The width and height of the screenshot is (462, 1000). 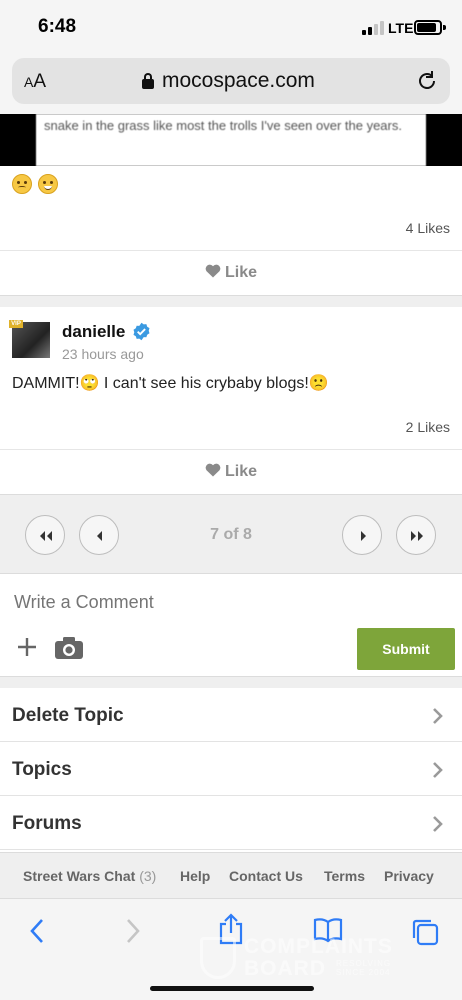 I want to click on nav-item-label: Forums, so click(x=47, y=823).